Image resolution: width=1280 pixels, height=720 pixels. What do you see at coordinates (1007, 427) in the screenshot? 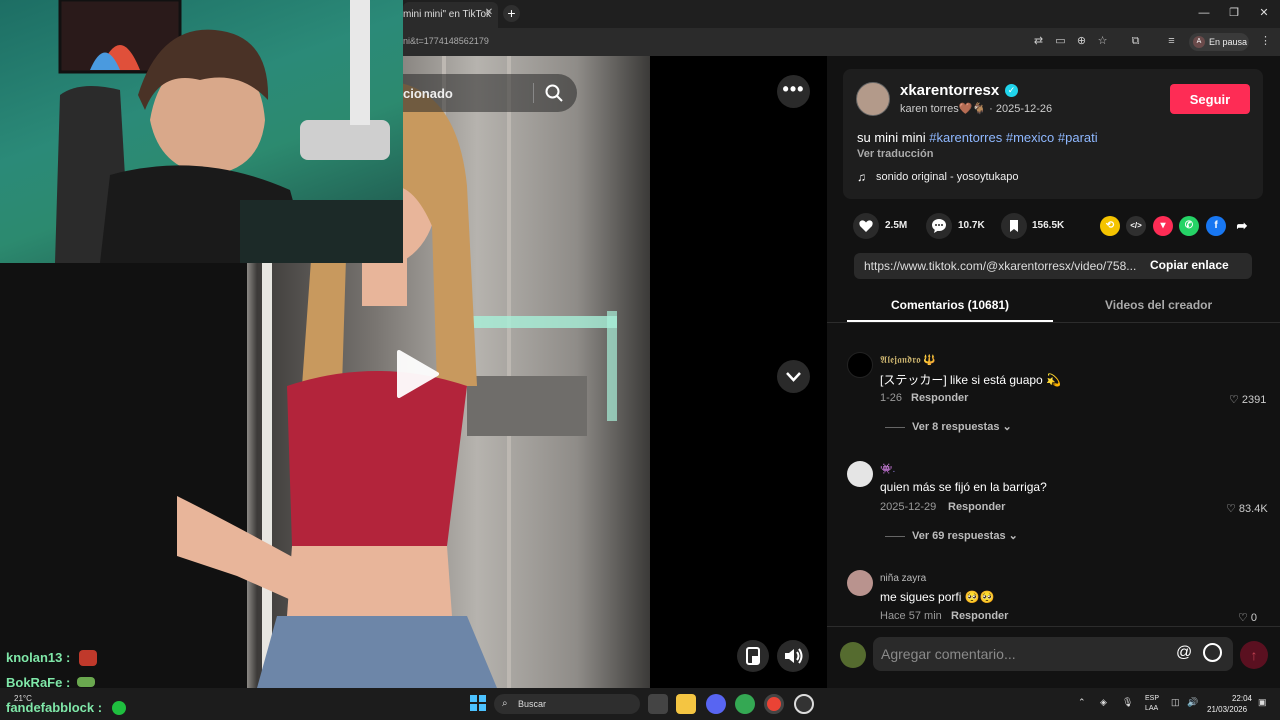
I see `chevron-down-icon: ⌄` at bounding box center [1007, 427].